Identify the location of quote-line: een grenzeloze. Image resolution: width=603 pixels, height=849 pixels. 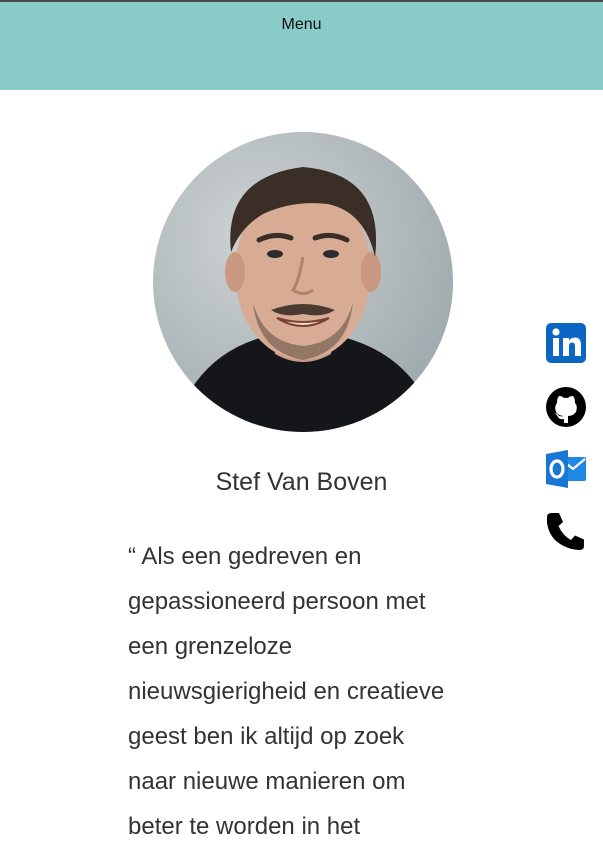
(210, 646).